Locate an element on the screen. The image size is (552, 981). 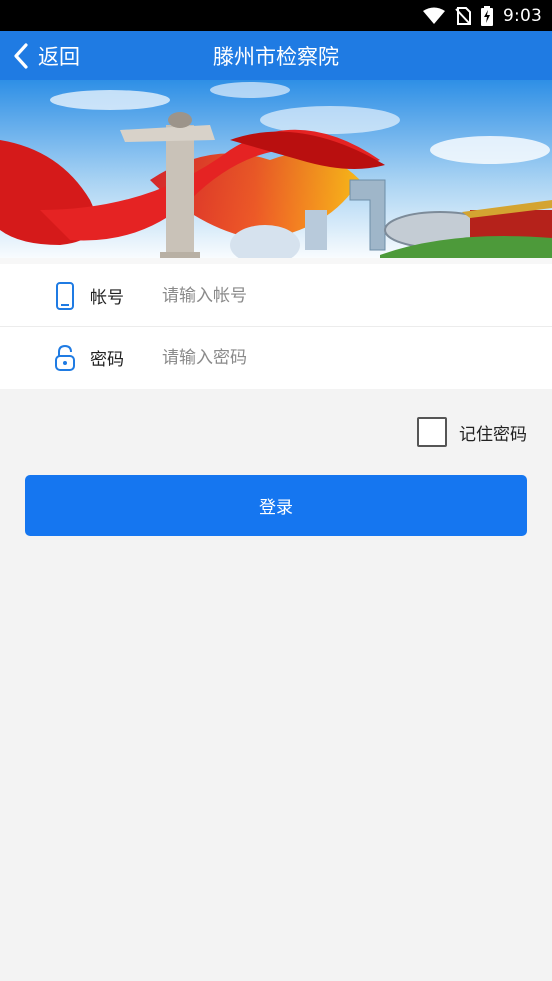
back-button: 返回 is located at coordinates (45, 55).